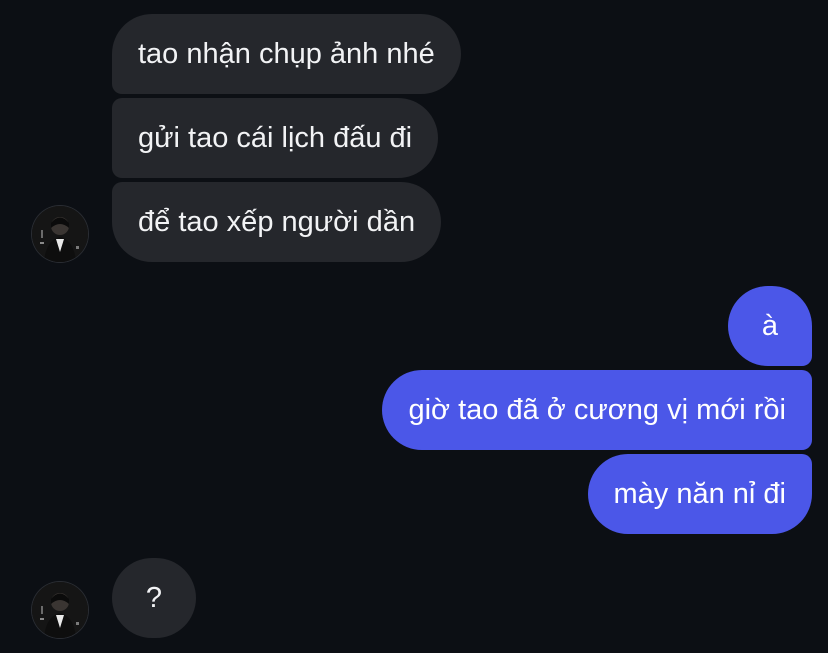 This screenshot has height=653, width=828. I want to click on incoming-message-bubble: ?, so click(154, 598).